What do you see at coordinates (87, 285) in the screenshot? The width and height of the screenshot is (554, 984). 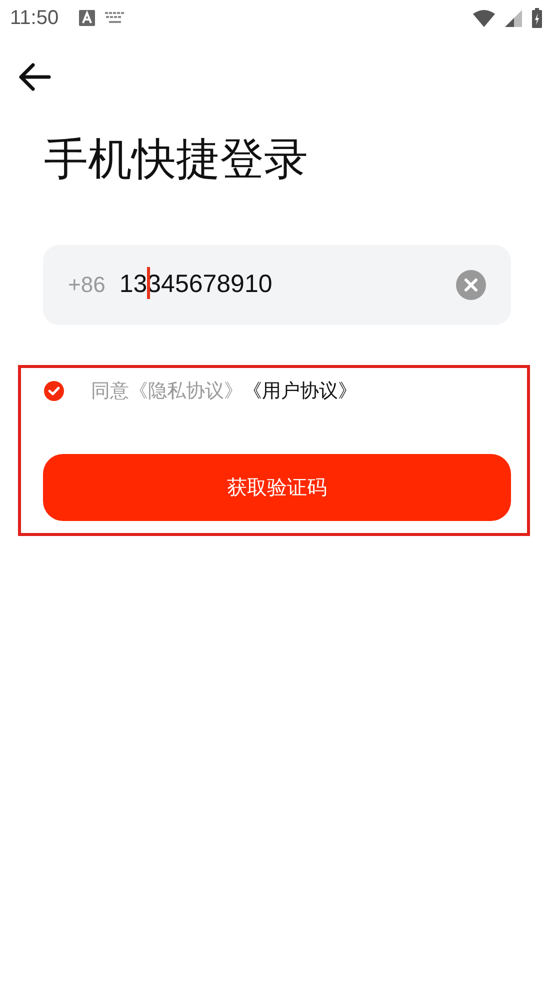 I see `country-code: +86` at bounding box center [87, 285].